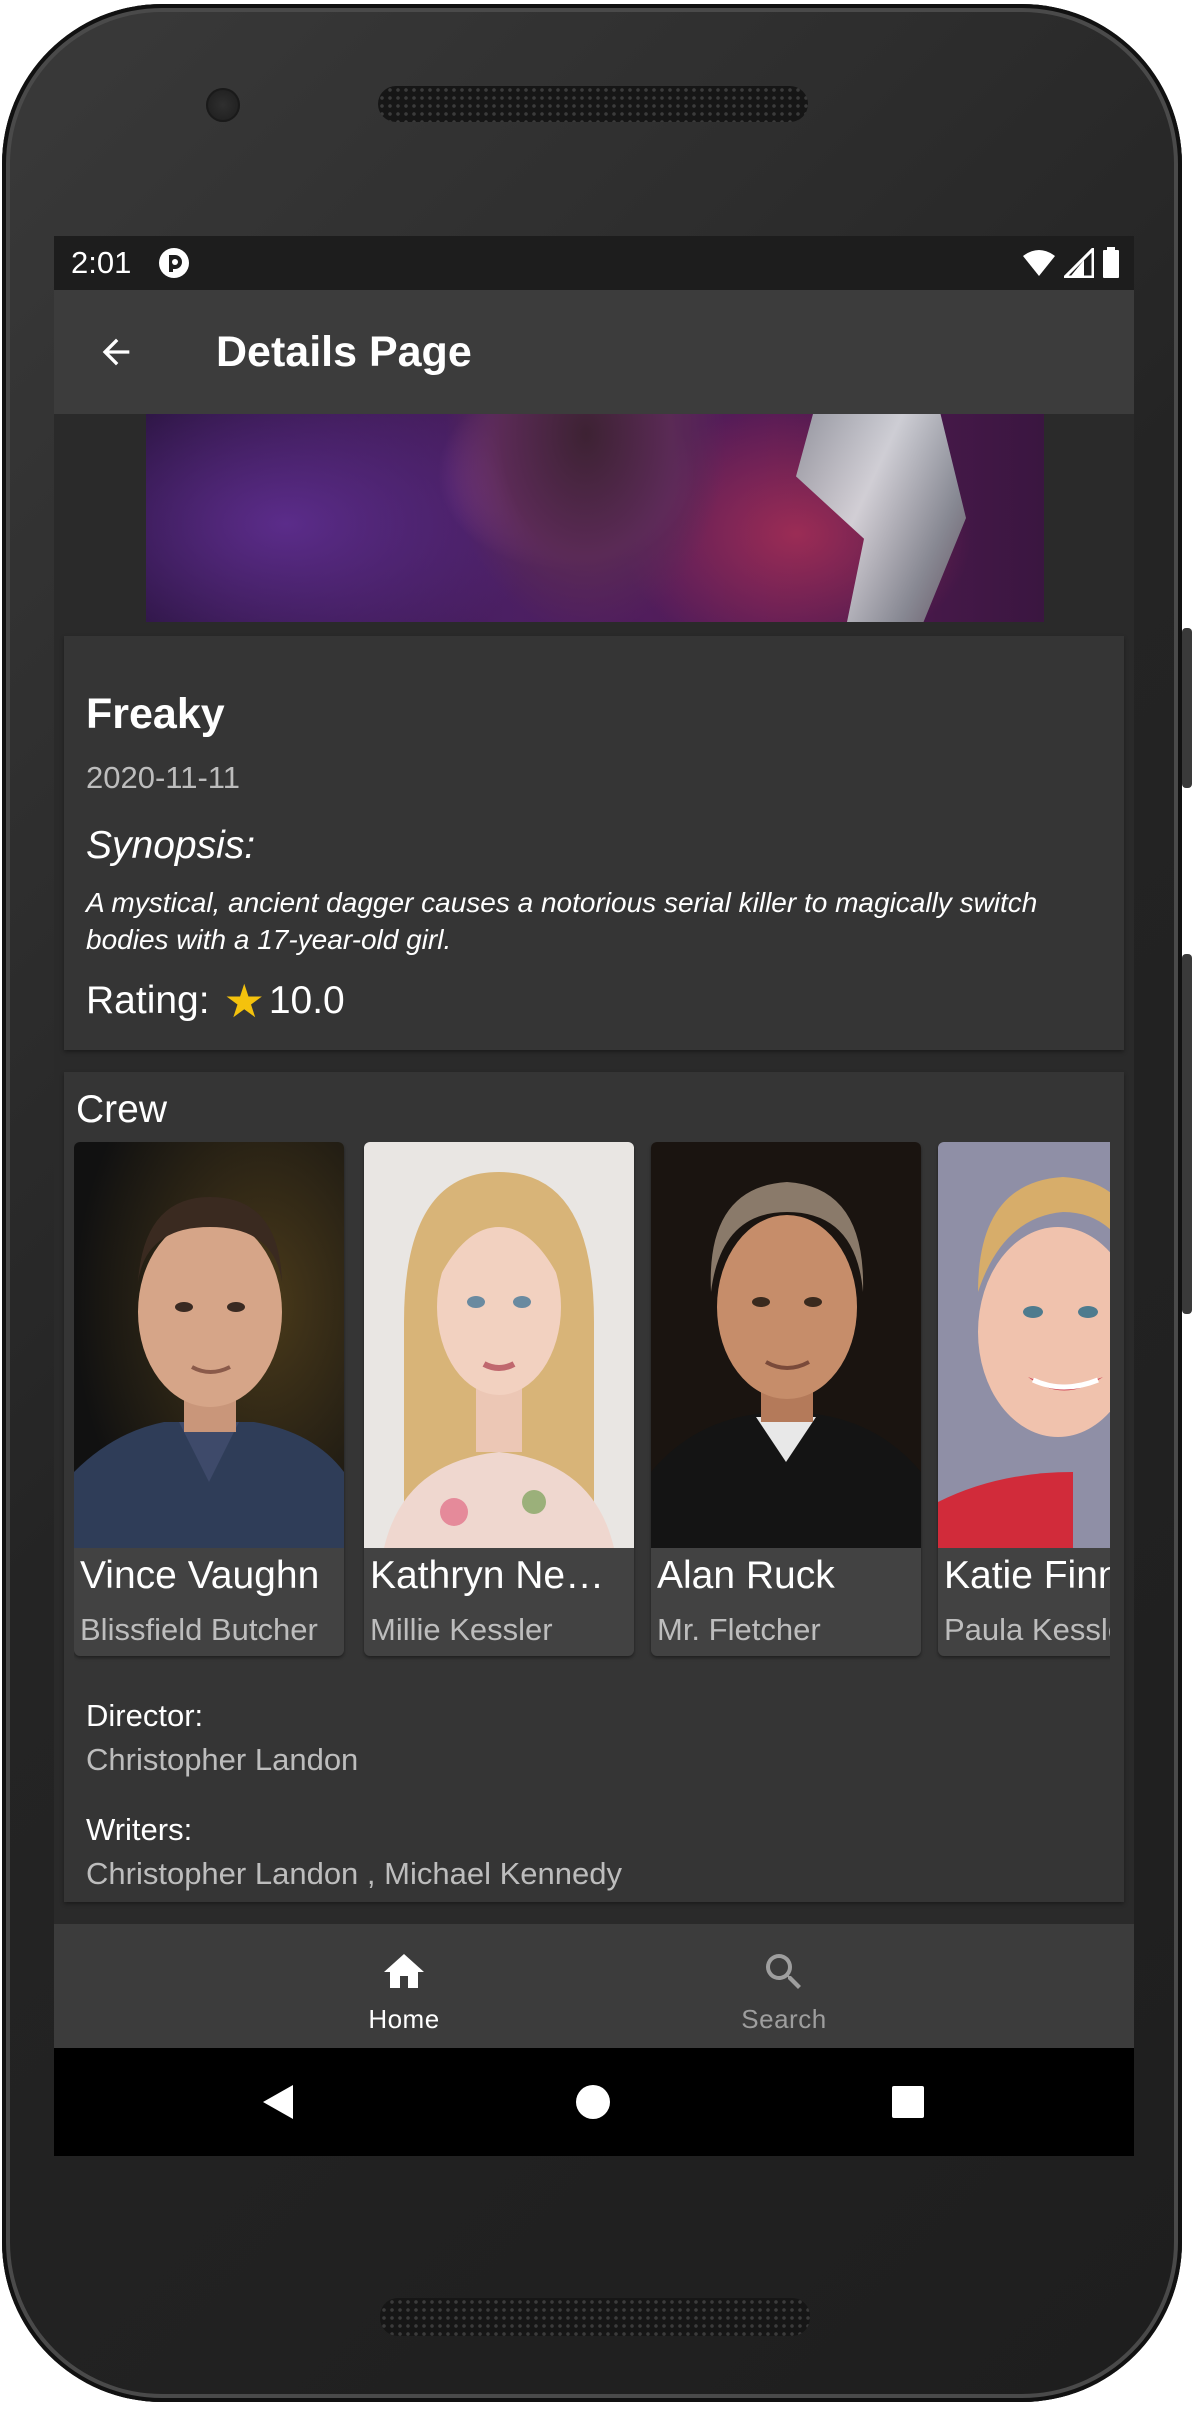  What do you see at coordinates (145, 1715) in the screenshot?
I see `director-label: Director:` at bounding box center [145, 1715].